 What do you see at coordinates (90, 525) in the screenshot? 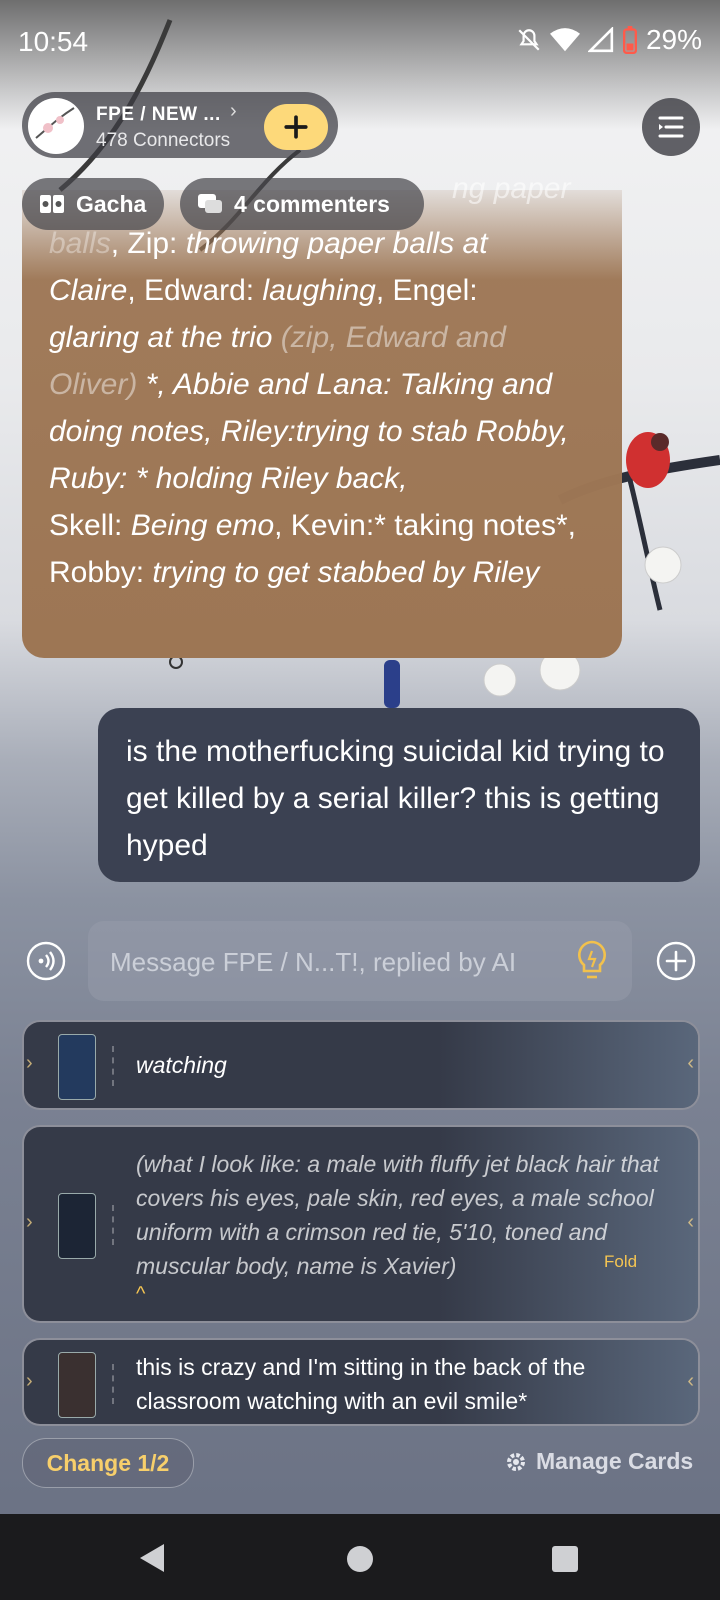
I see `ai-segment: Skell:` at bounding box center [90, 525].